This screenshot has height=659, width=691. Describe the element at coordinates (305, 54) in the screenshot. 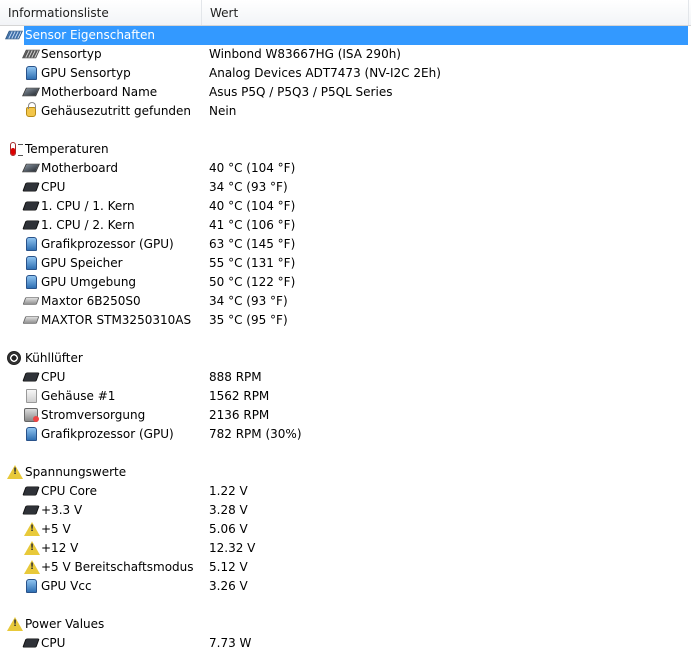

I see `item-value: Winbond W83667HG (ISA 290h)` at that location.